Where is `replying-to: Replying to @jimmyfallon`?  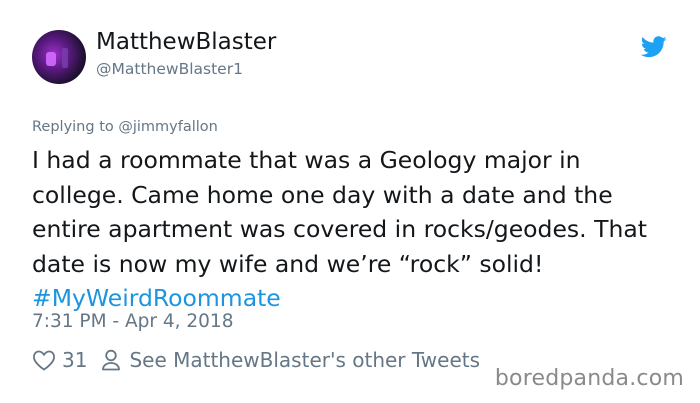 replying-to: Replying to @jimmyfallon is located at coordinates (125, 127).